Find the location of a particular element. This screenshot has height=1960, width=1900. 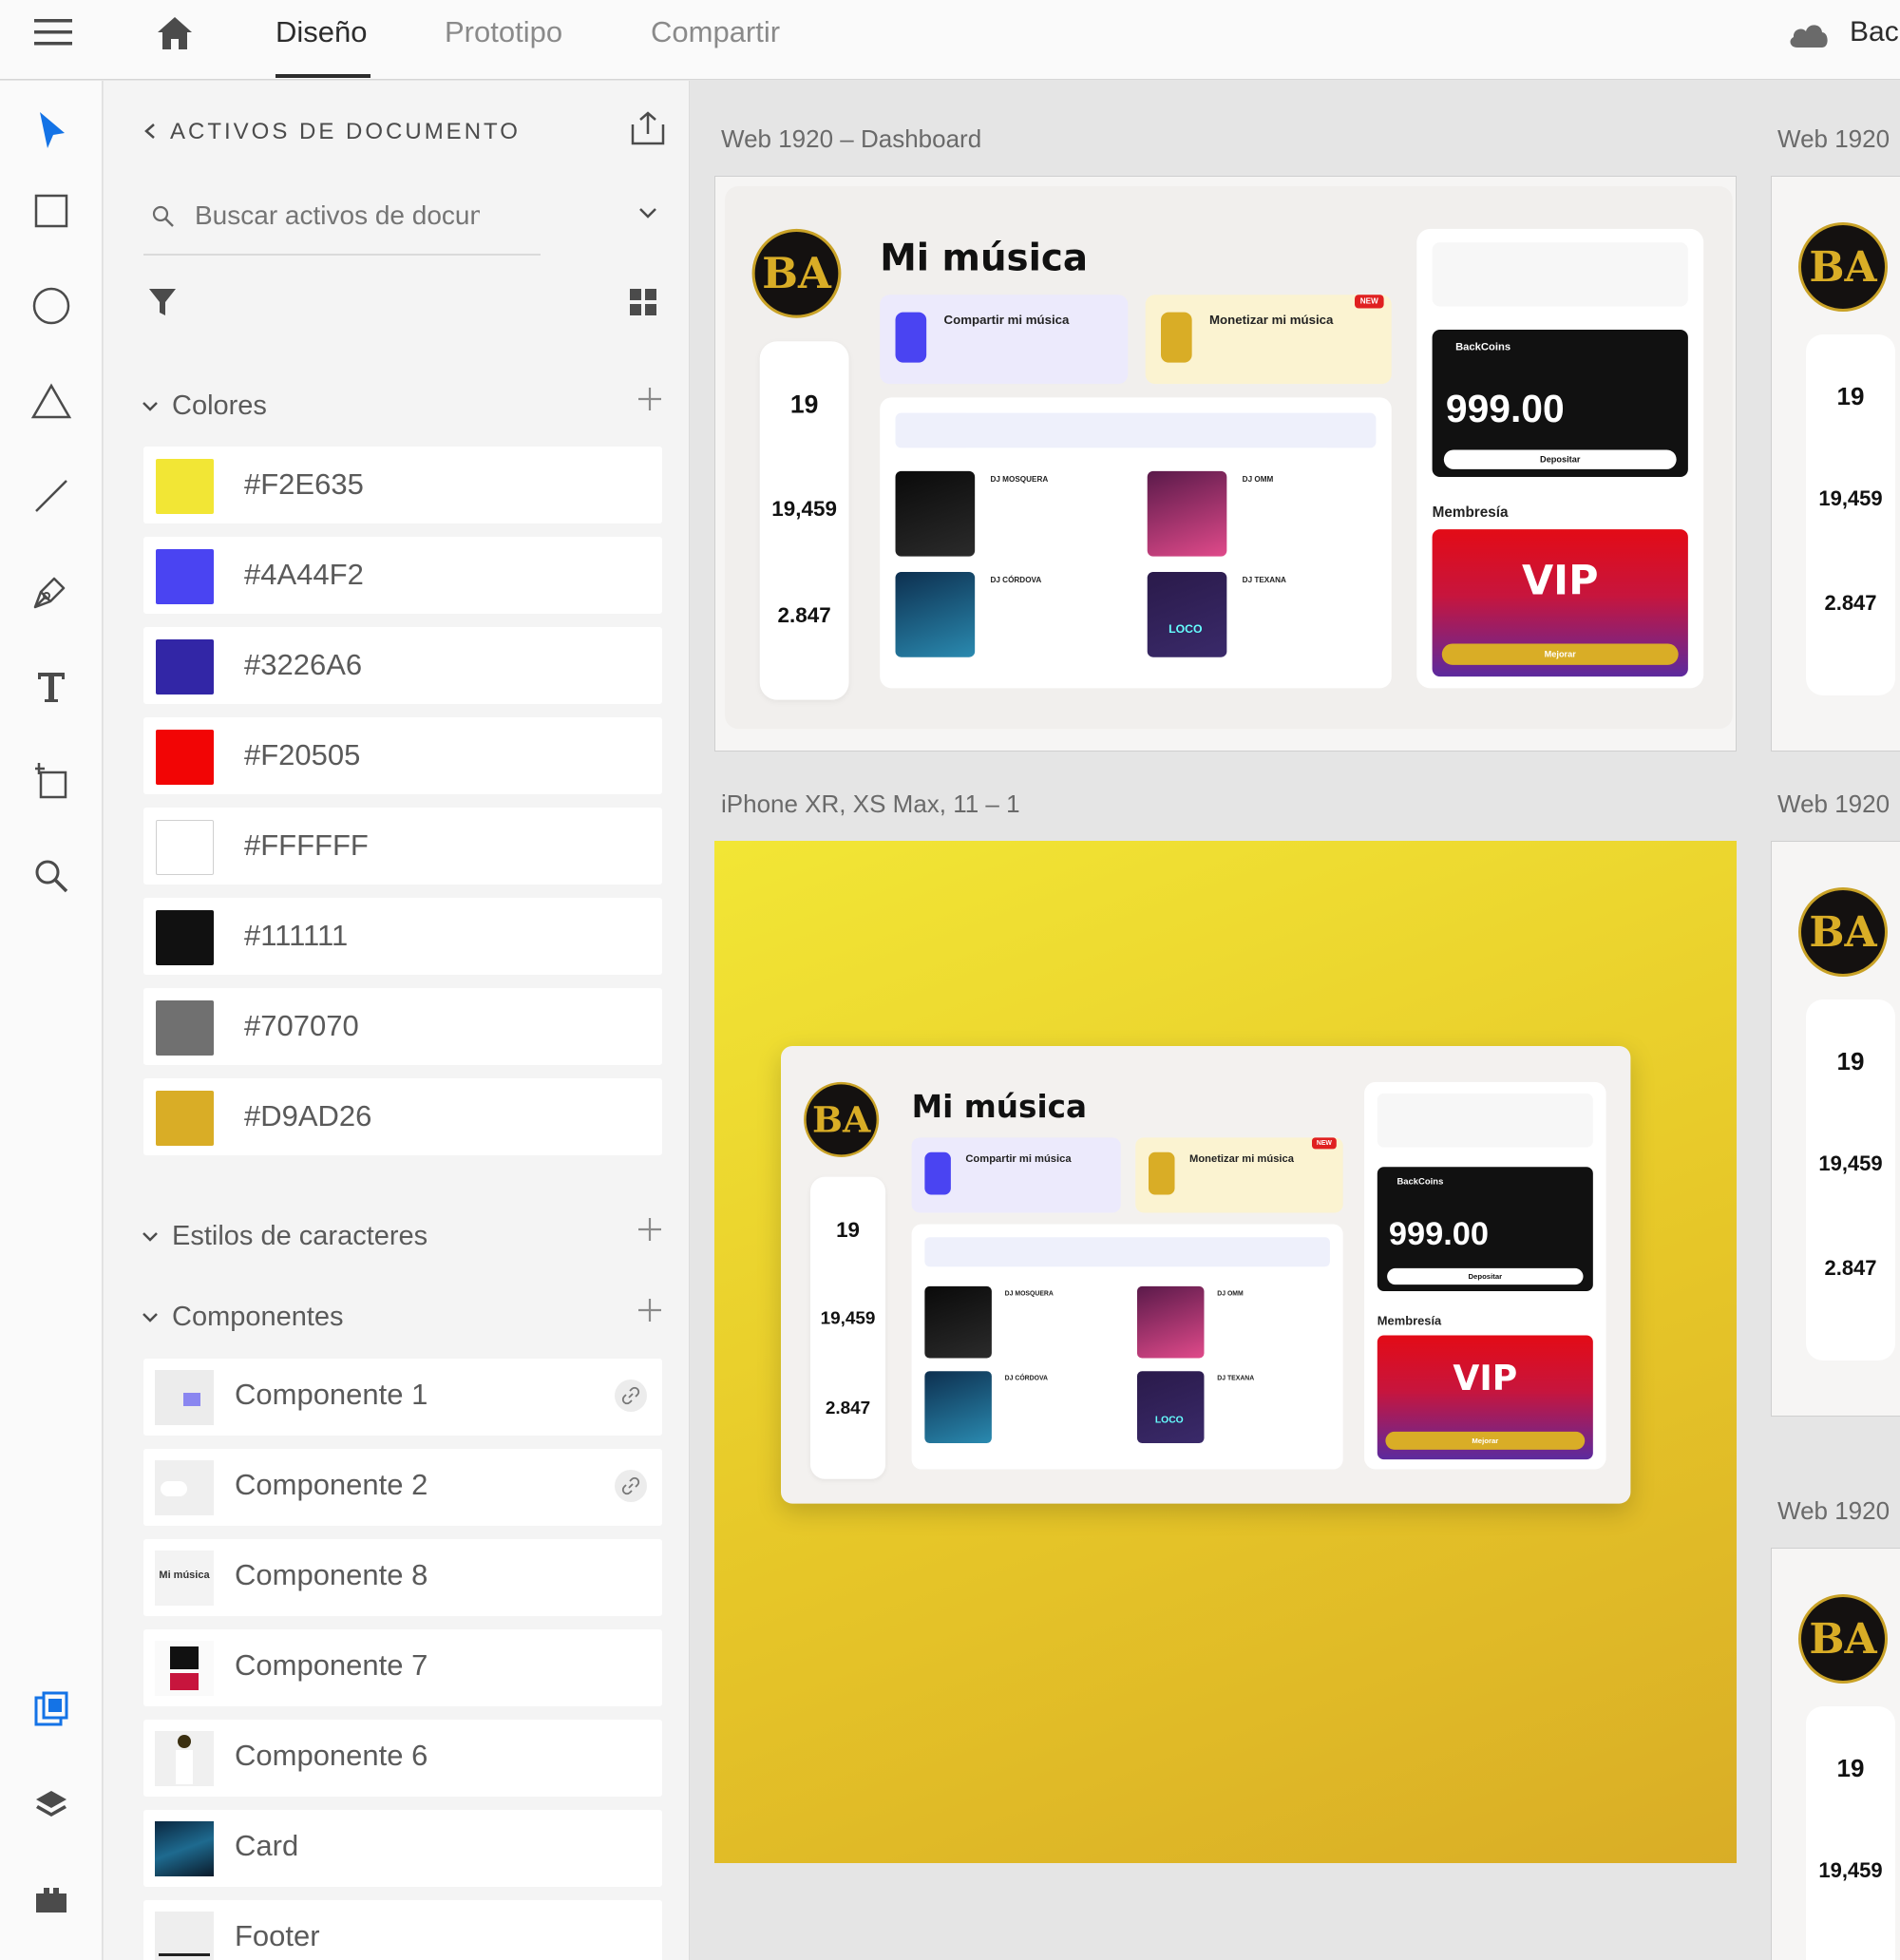

tab-prototype: Prototipo is located at coordinates (503, 32).